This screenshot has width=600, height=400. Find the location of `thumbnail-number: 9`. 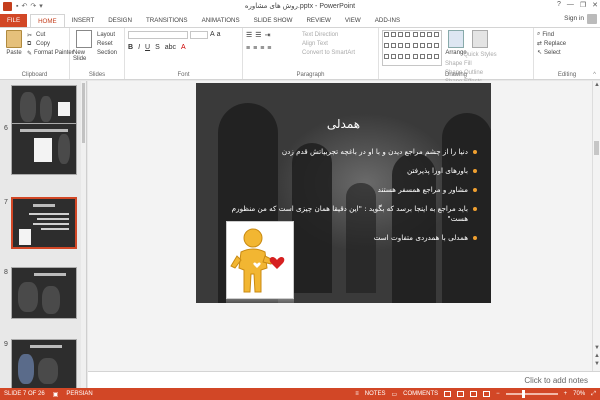

thumbnail-number: 9 is located at coordinates (6, 344).